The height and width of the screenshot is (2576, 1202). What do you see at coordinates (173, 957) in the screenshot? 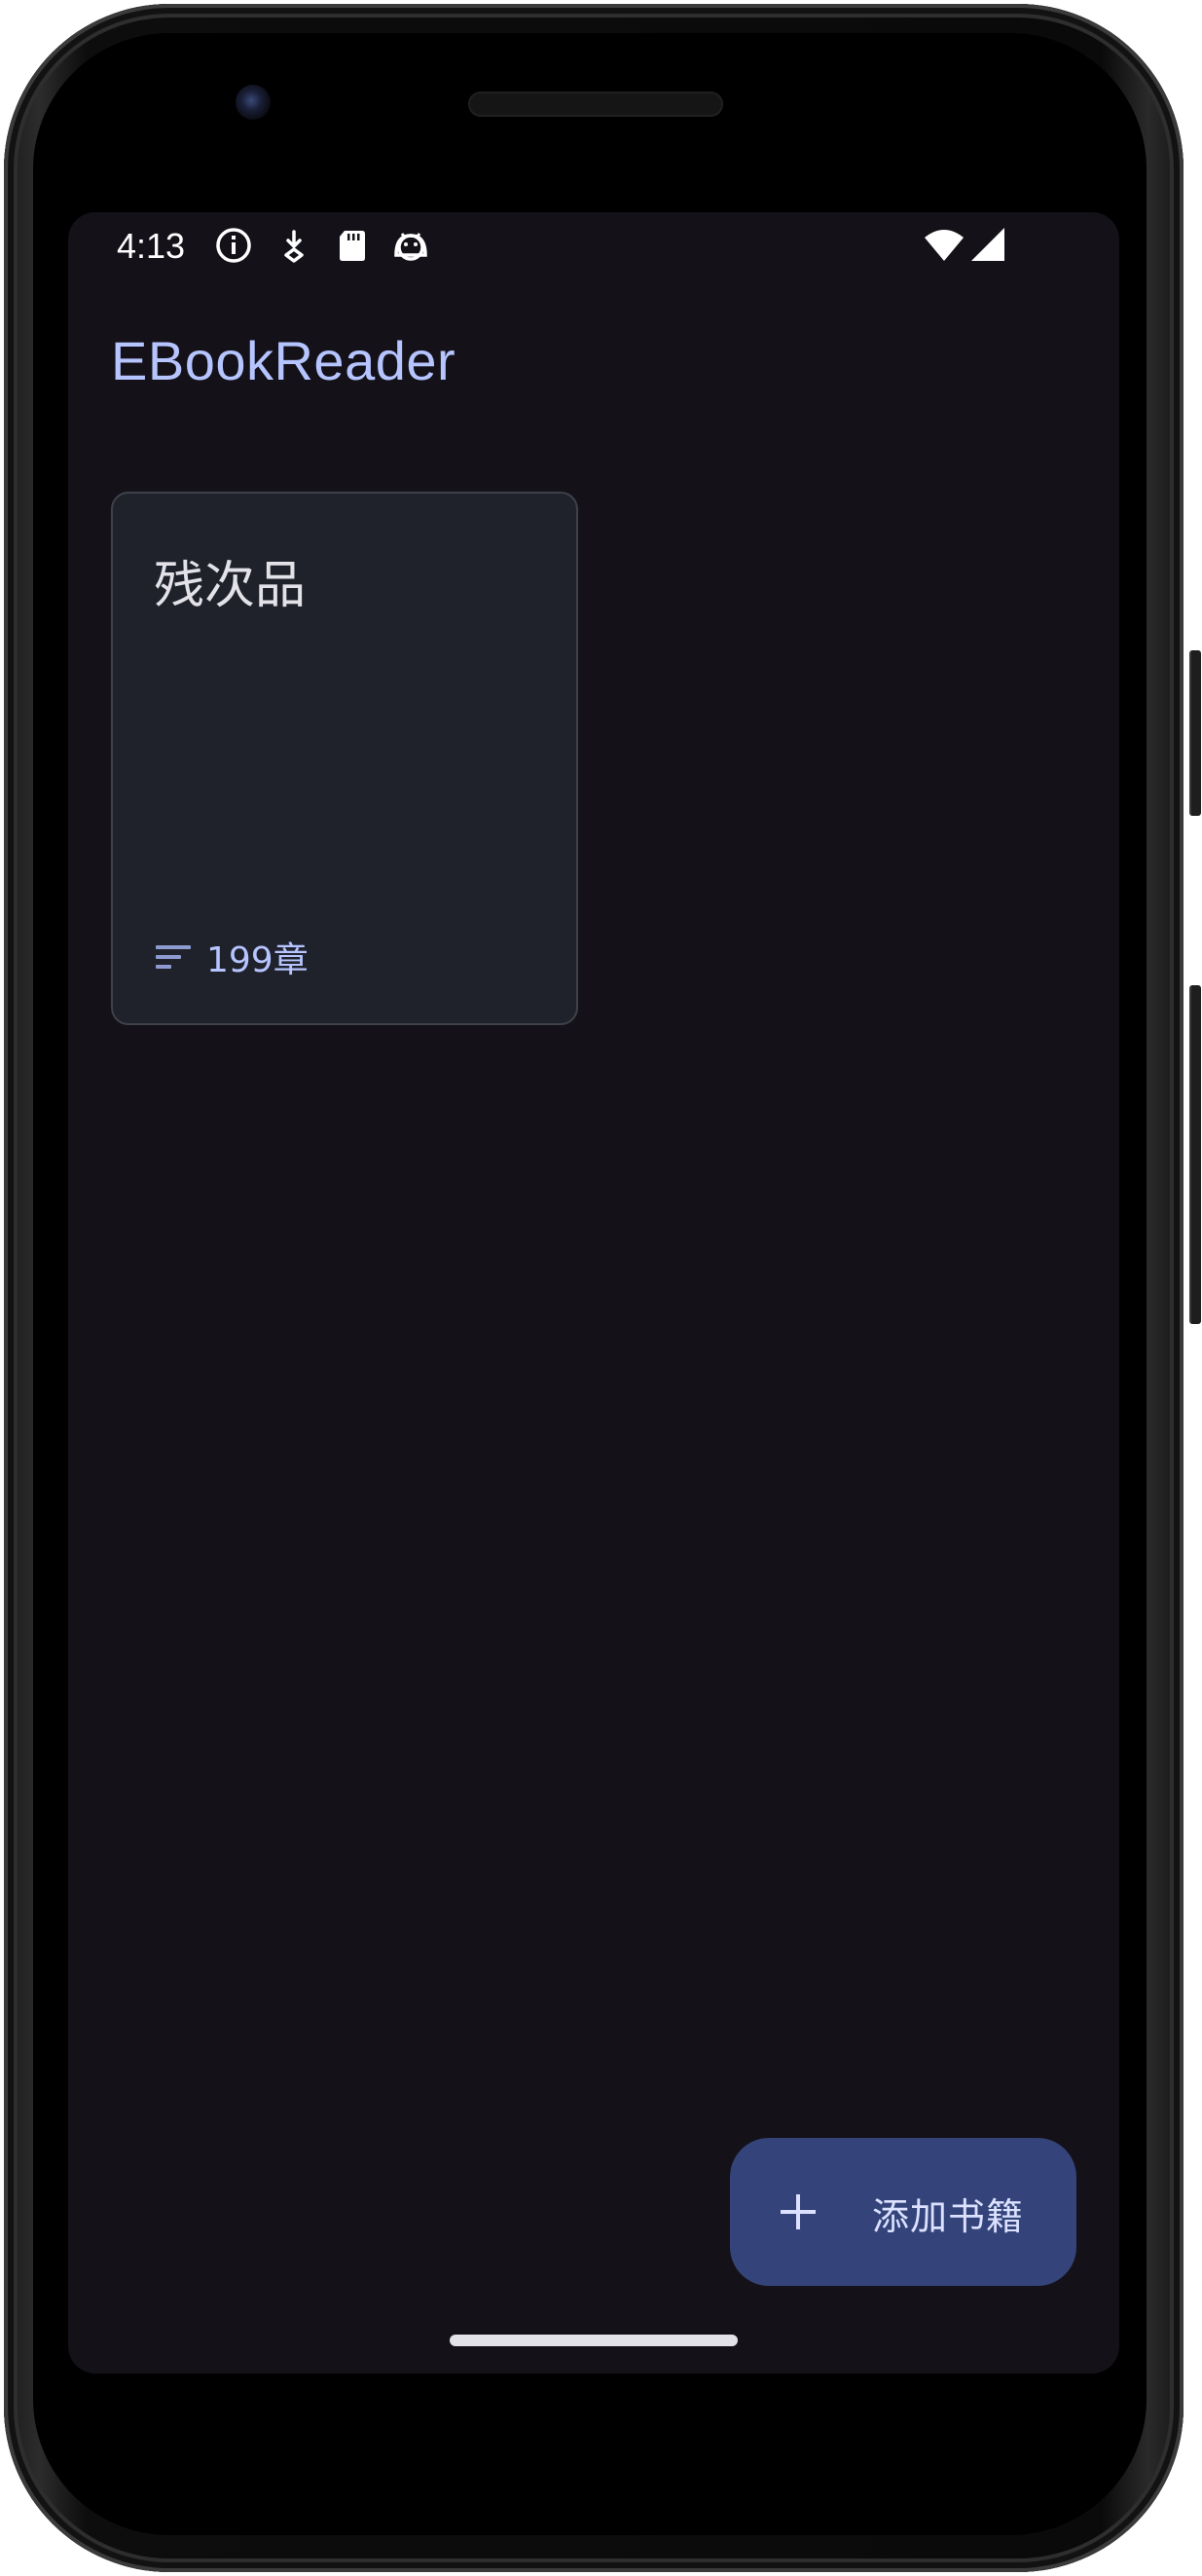
I see `list-icon` at bounding box center [173, 957].